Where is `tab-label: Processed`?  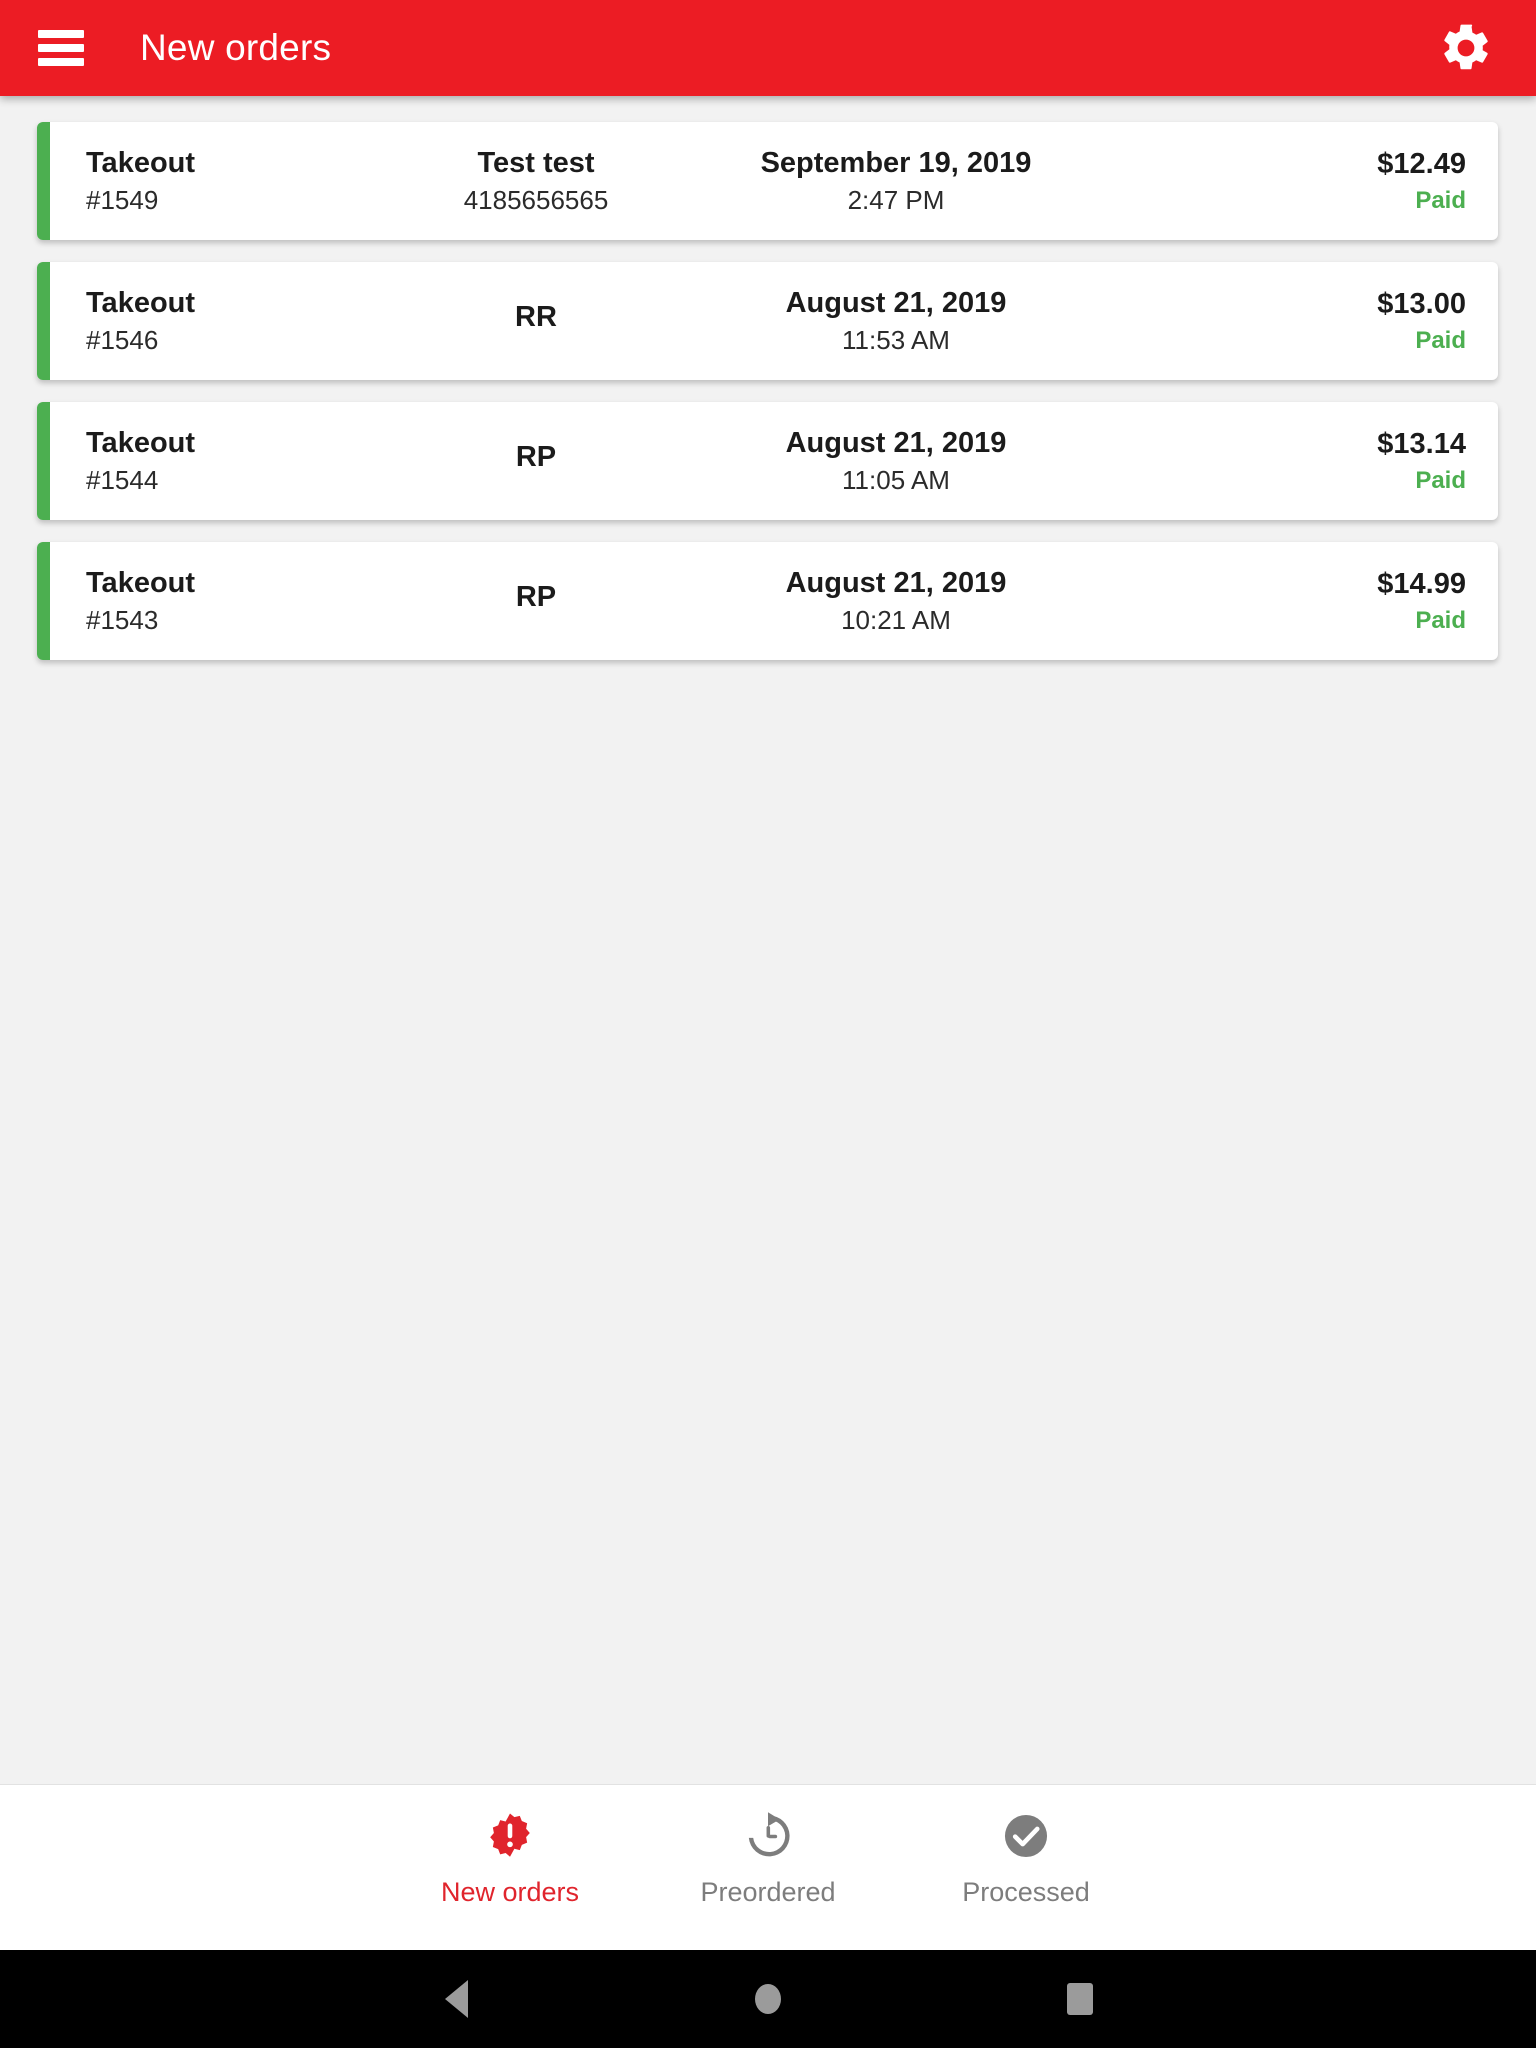 tab-label: Processed is located at coordinates (1026, 1892).